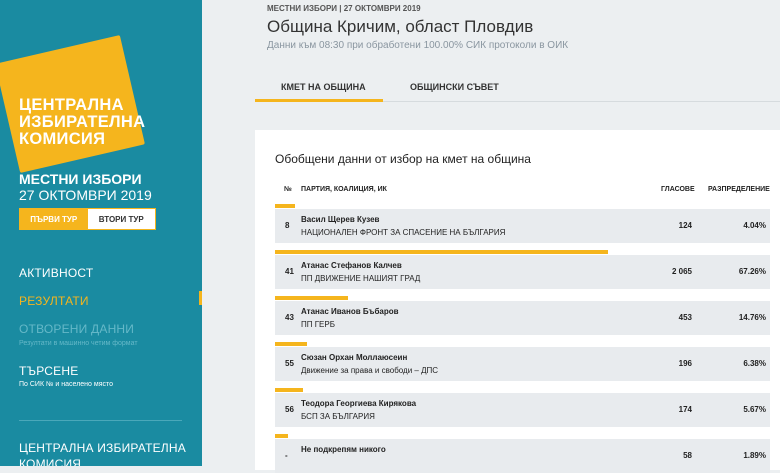 This screenshot has height=473, width=780. What do you see at coordinates (289, 409) in the screenshot?
I see `row-number: 56` at bounding box center [289, 409].